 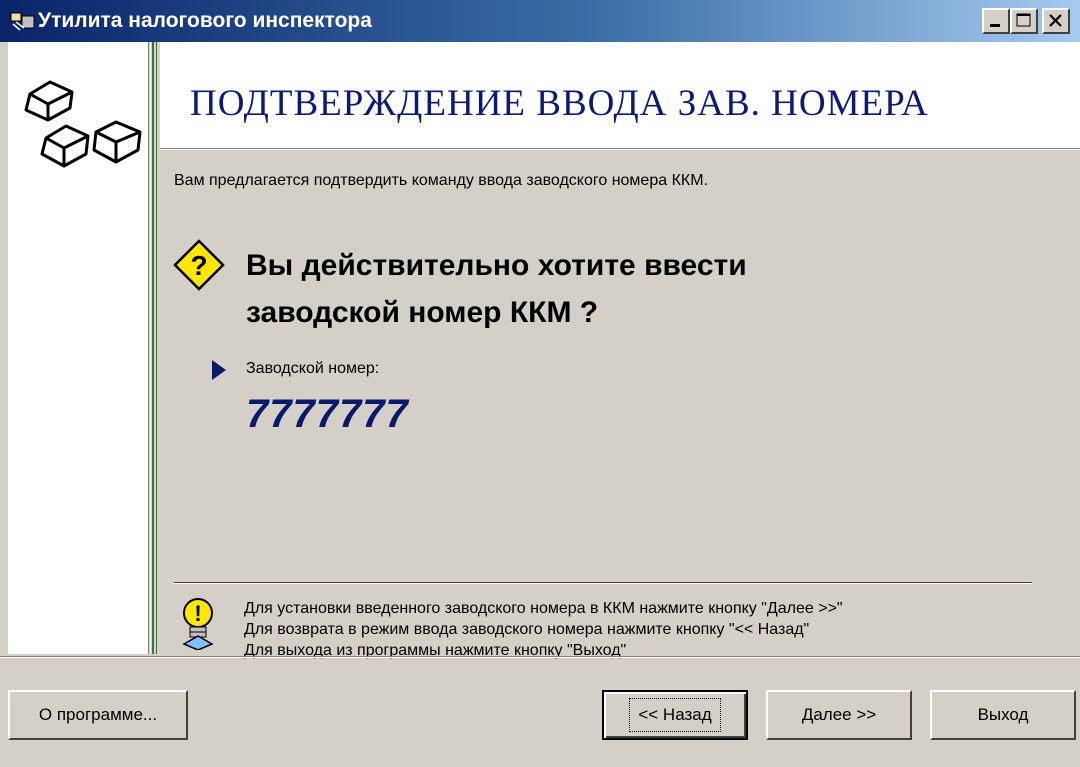 What do you see at coordinates (995, 25) in the screenshot?
I see `minimize-icon` at bounding box center [995, 25].